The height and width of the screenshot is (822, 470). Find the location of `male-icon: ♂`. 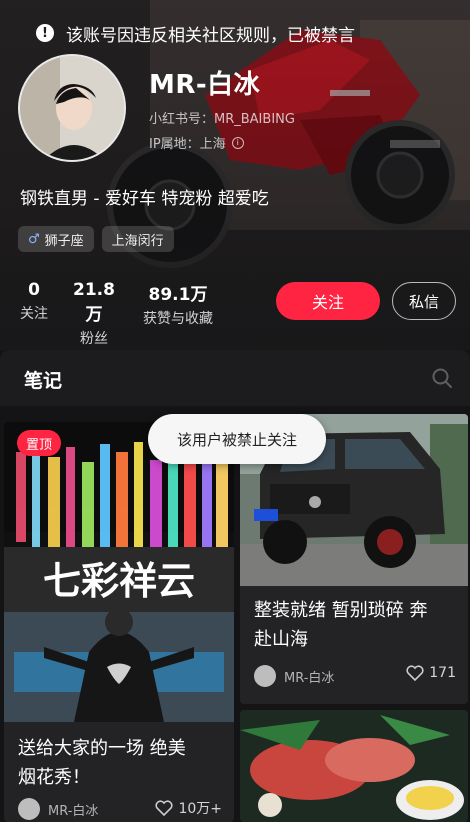

male-icon: ♂ is located at coordinates (34, 239).